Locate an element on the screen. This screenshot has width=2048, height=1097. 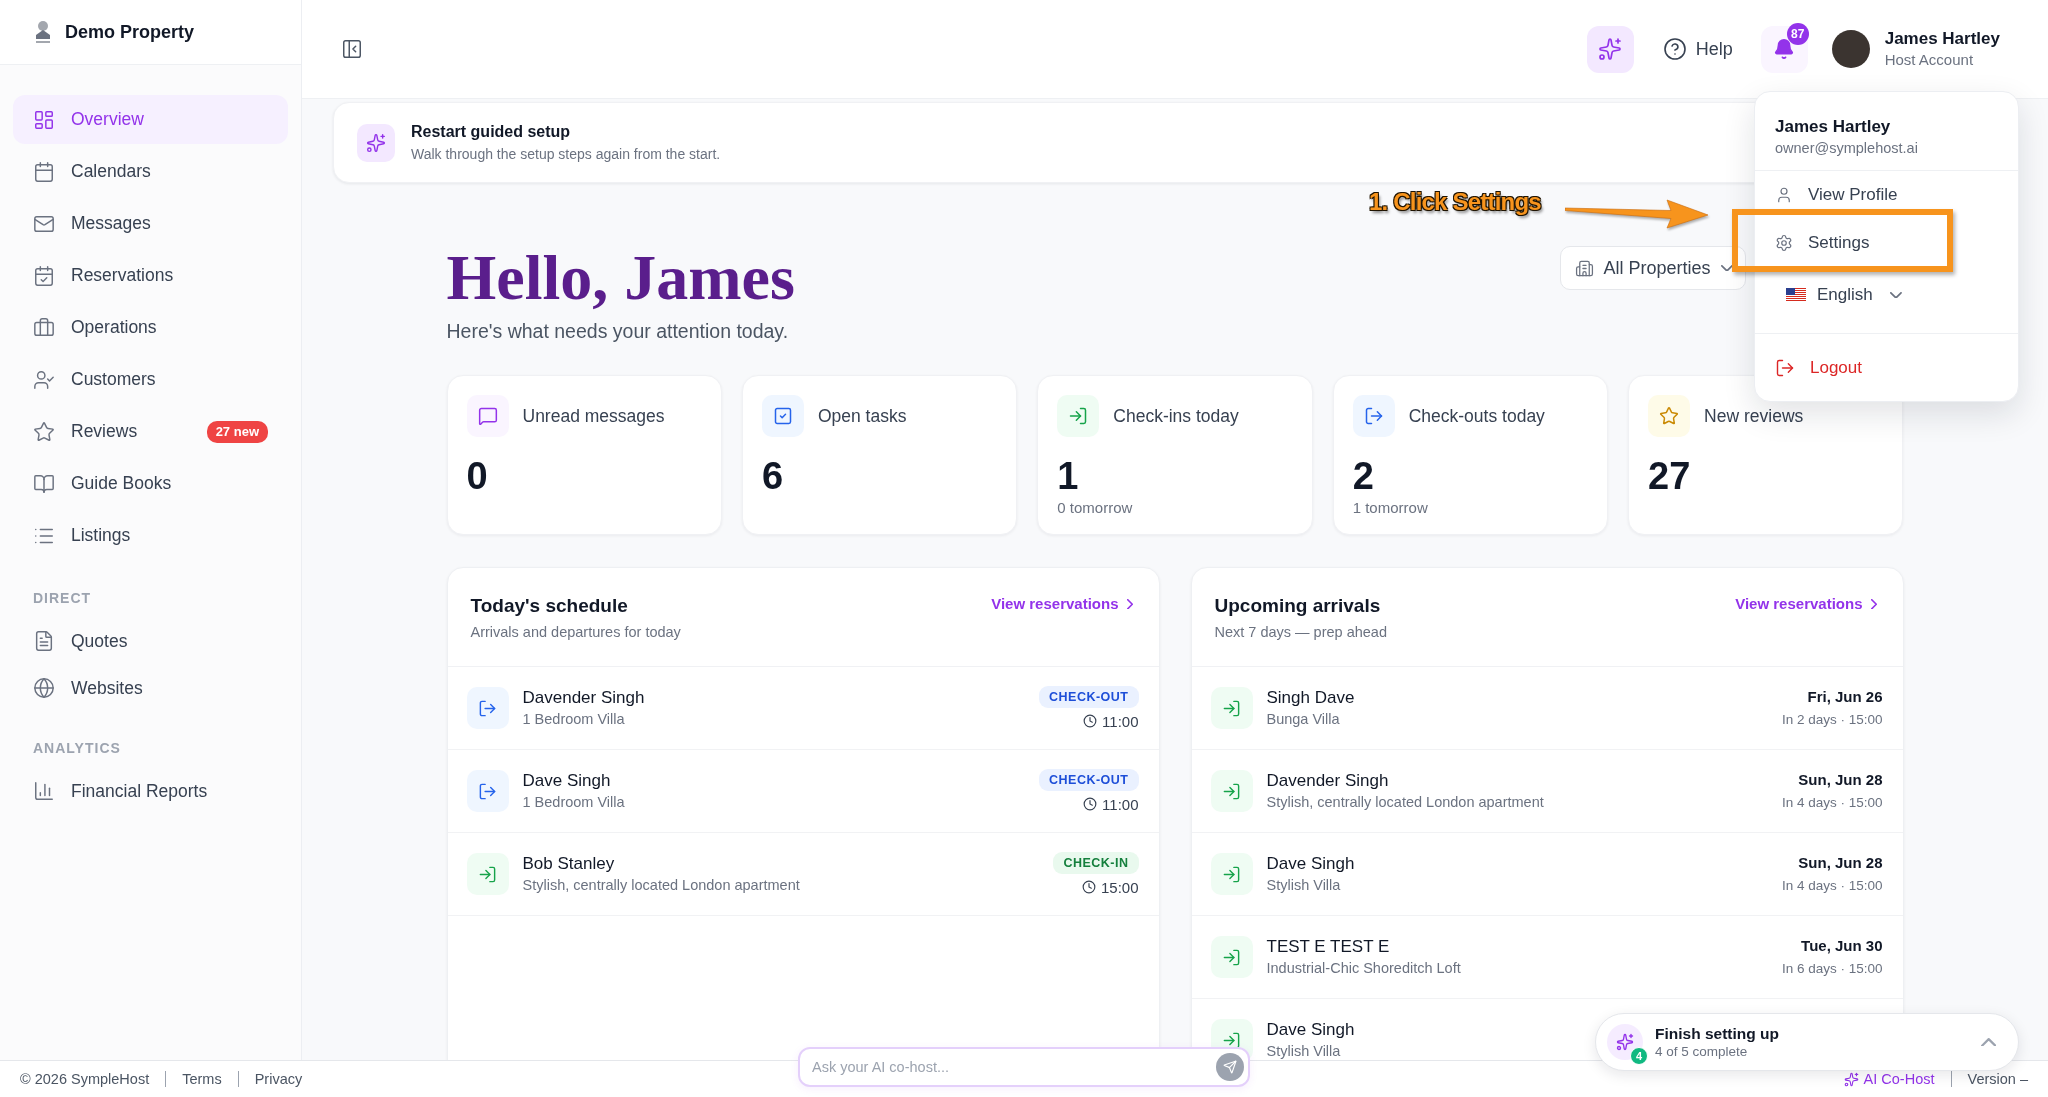
arrival-date: Fri, Jun 26 is located at coordinates (1845, 697).